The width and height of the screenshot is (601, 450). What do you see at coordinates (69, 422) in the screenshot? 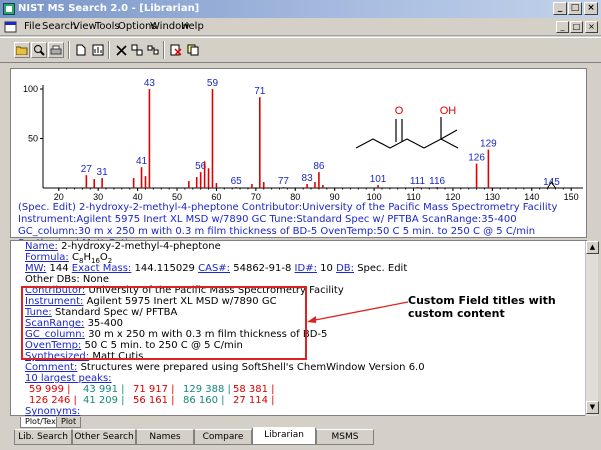
I see `subtab-plot: Plot` at bounding box center [69, 422].